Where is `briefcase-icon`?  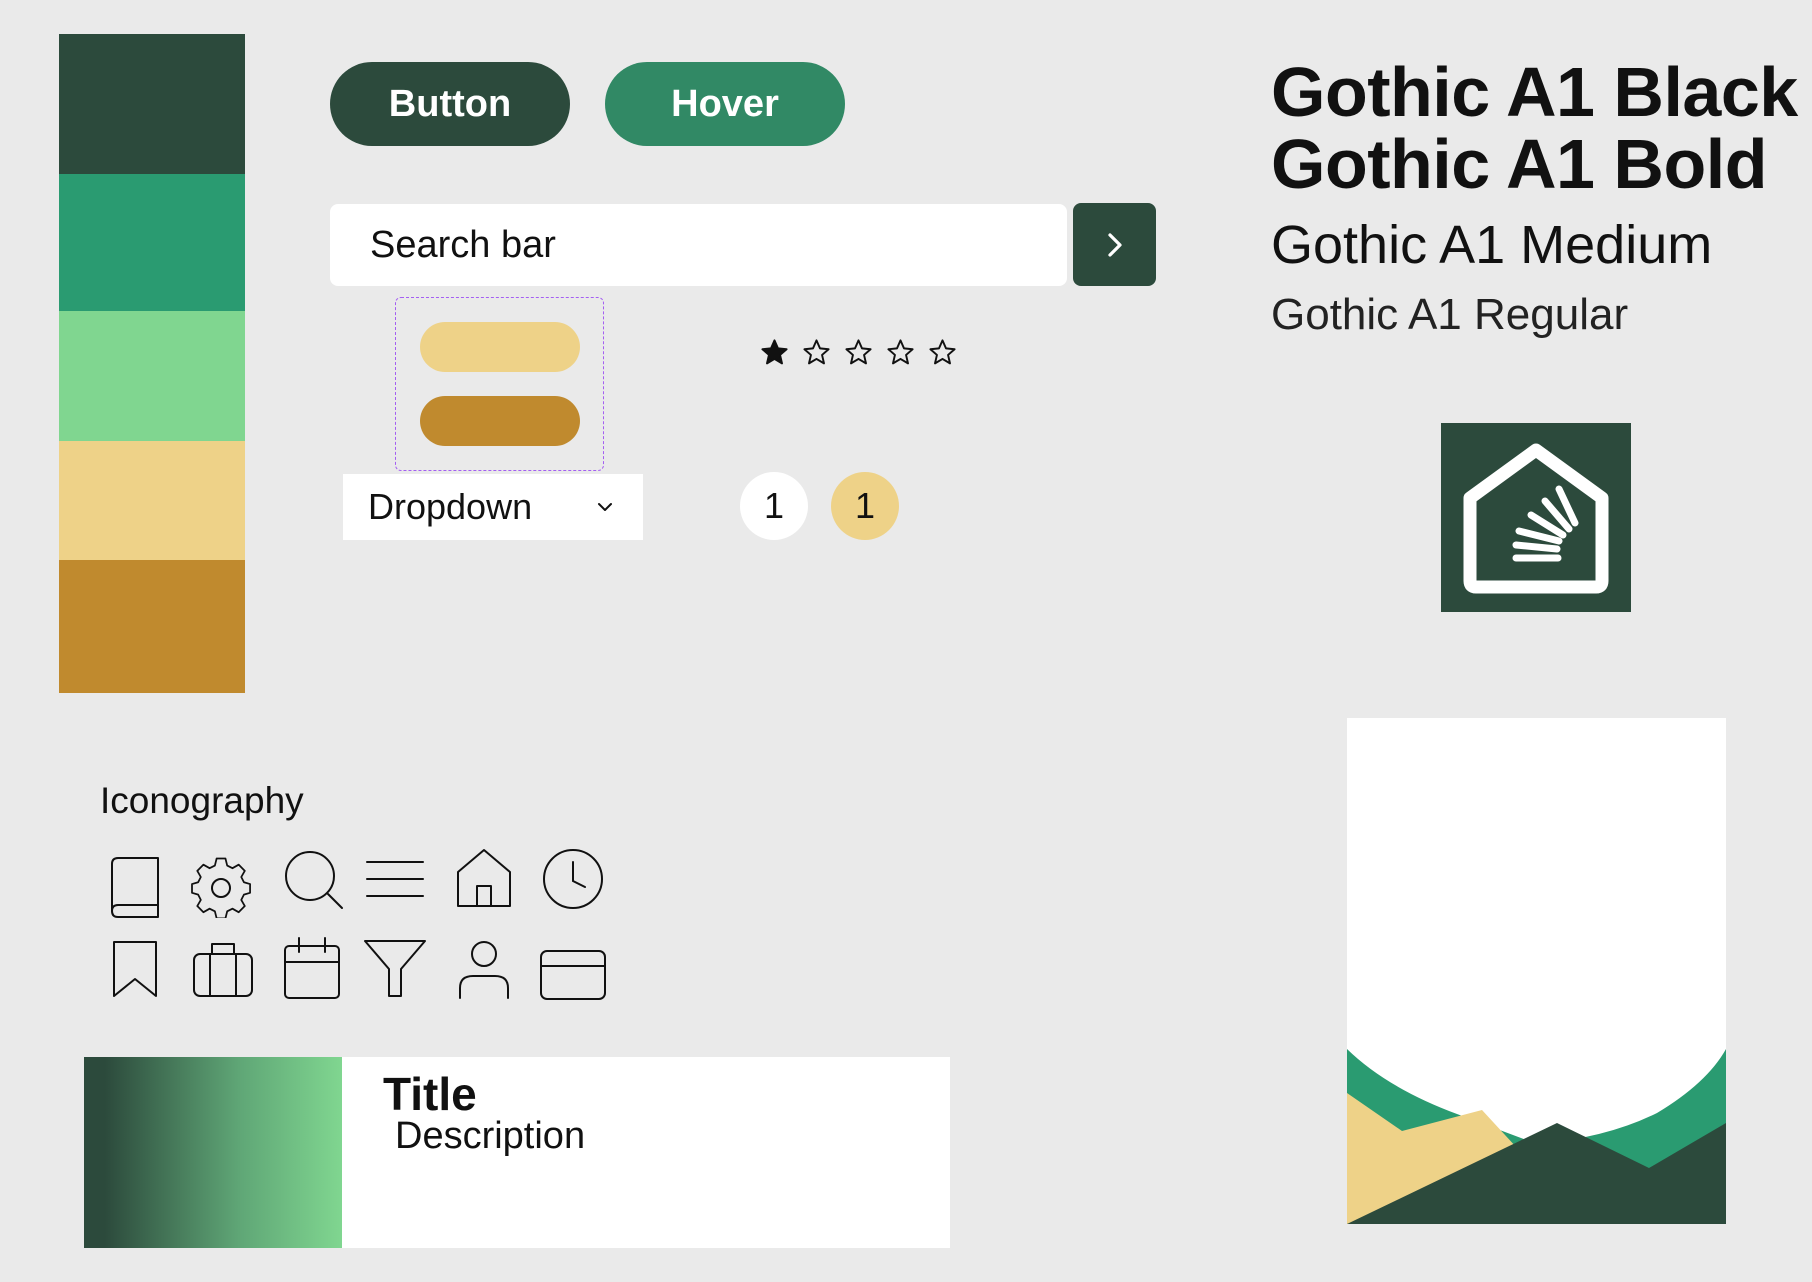
briefcase-icon is located at coordinates (223, 969).